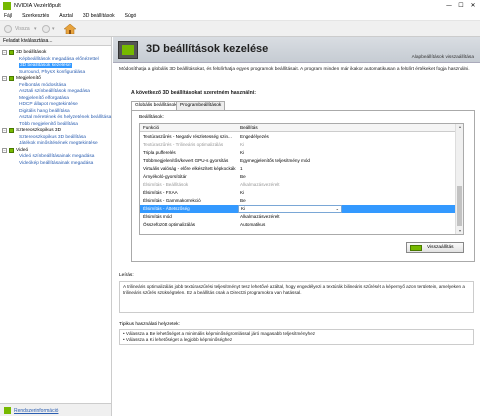 This screenshot has width=480, height=416. What do you see at coordinates (7, 410) in the screenshot?
I see `system-info-icon` at bounding box center [7, 410].